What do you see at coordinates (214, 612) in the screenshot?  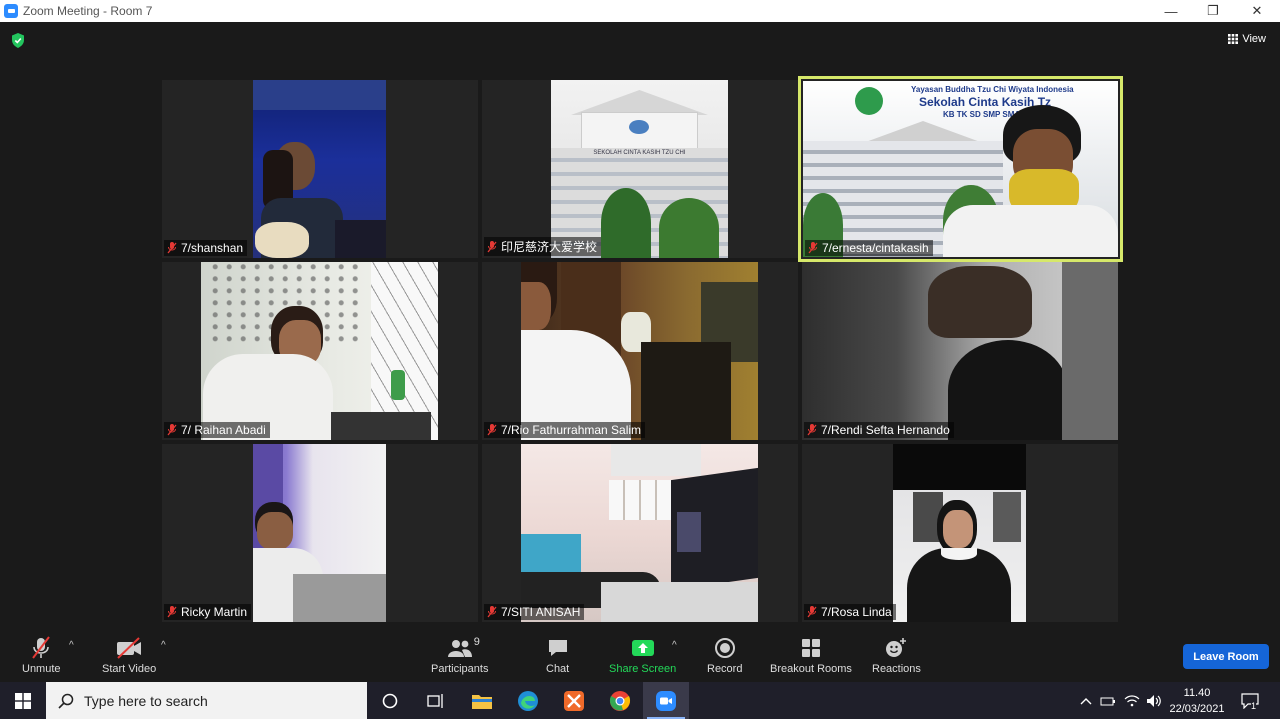 I see `participant-name: Ricky Martin` at bounding box center [214, 612].